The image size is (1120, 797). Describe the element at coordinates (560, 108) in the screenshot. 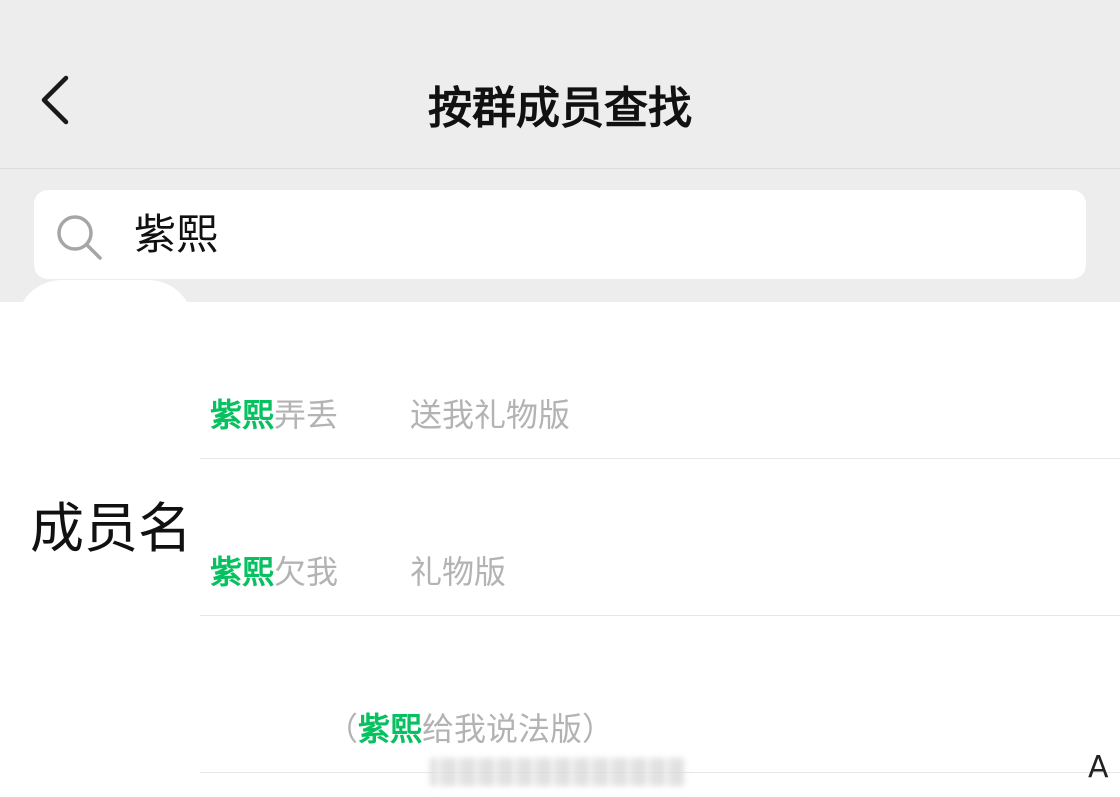

I see `page-title: 按群成员查找` at that location.